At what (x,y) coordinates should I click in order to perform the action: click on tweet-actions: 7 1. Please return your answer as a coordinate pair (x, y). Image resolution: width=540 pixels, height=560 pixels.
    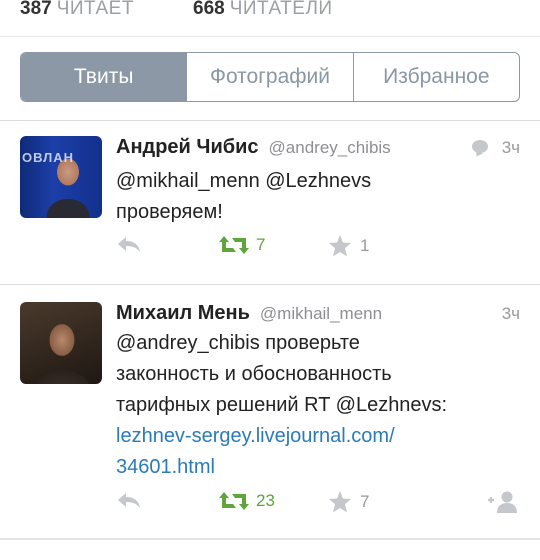
    Looking at the image, I should click on (270, 249).